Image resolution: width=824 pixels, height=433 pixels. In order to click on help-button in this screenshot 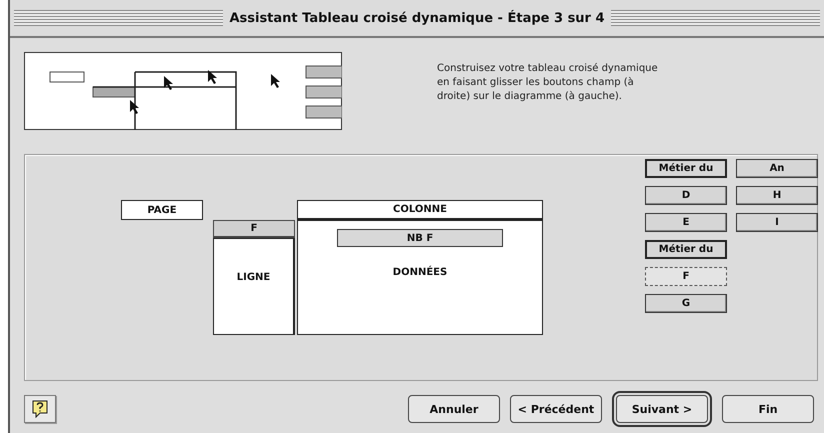, I will do `click(40, 409)`.